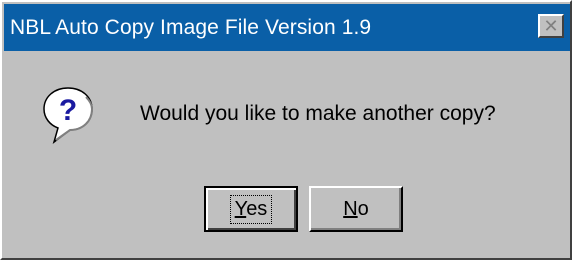  I want to click on yes-button-label: Yes, so click(251, 209).